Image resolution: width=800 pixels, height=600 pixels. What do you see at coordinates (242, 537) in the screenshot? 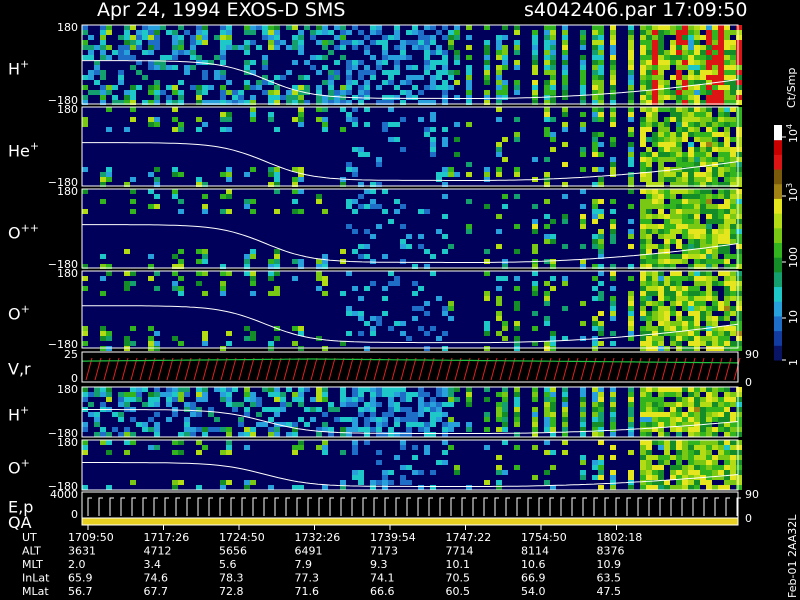
I see `ephemeris-value: 1724:50` at bounding box center [242, 537].